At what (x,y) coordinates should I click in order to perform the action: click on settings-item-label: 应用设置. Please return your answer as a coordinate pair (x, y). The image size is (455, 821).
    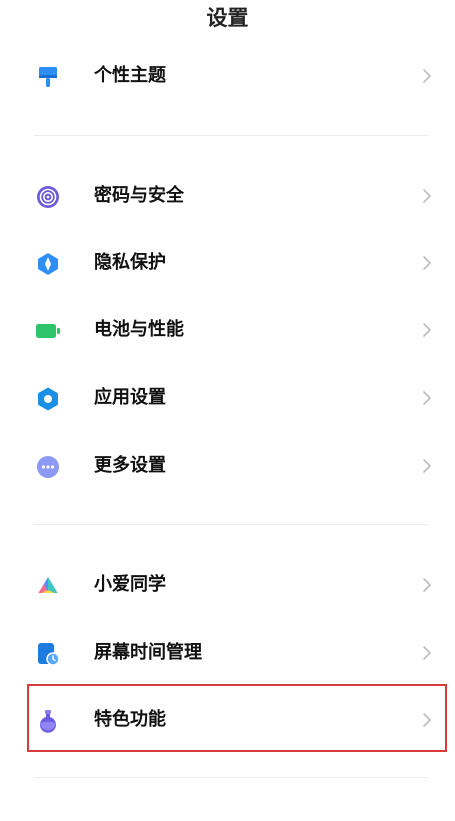
    Looking at the image, I should click on (130, 397).